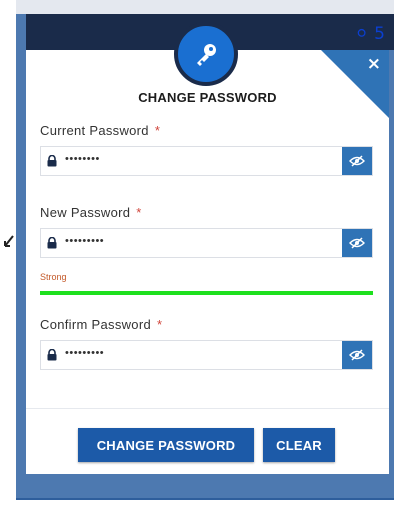 The height and width of the screenshot is (507, 394). Describe the element at coordinates (94, 130) in the screenshot. I see `current-password-label-text: Current Password` at that location.